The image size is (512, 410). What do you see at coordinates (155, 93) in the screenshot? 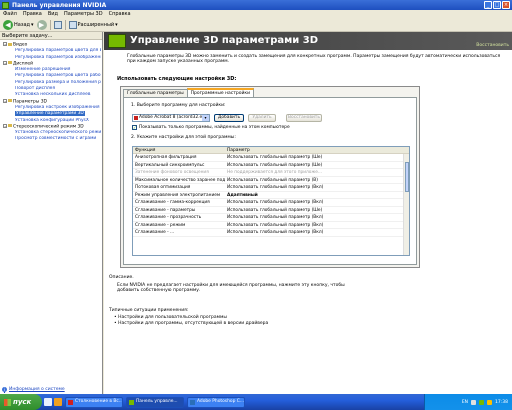
I see `tab-global-settings: Глобальные параметры` at bounding box center [155, 93].